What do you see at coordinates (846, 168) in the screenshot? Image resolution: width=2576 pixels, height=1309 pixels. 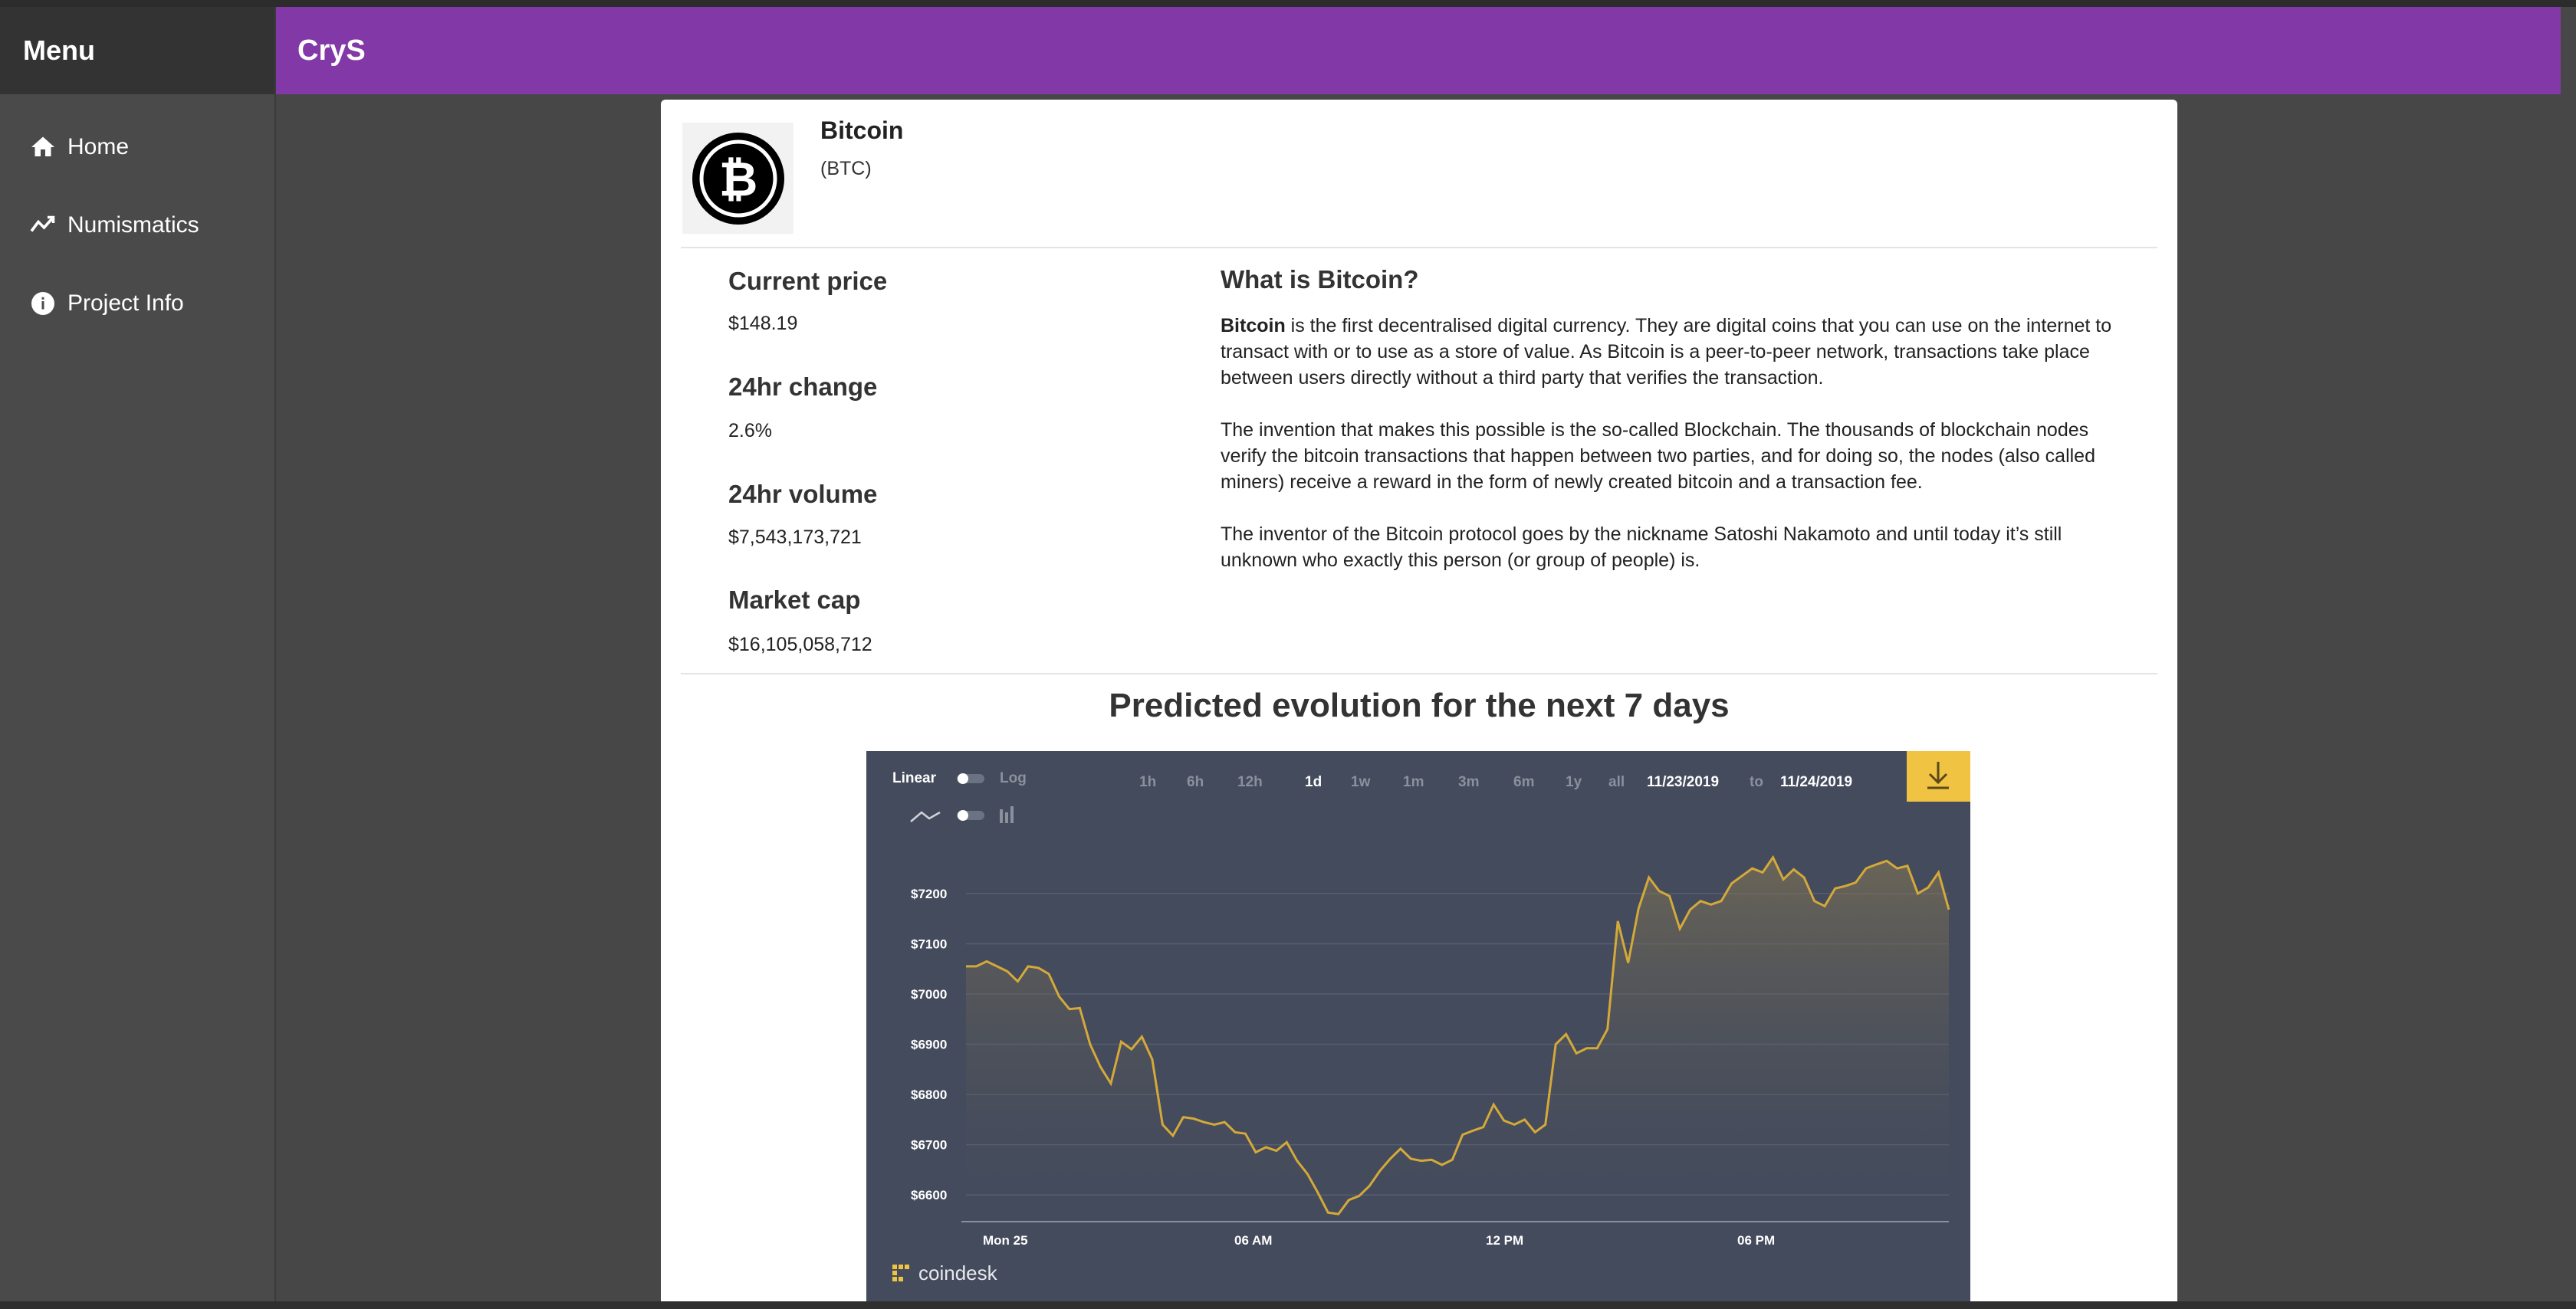 I see `coin-symbol: (BTC)` at bounding box center [846, 168].